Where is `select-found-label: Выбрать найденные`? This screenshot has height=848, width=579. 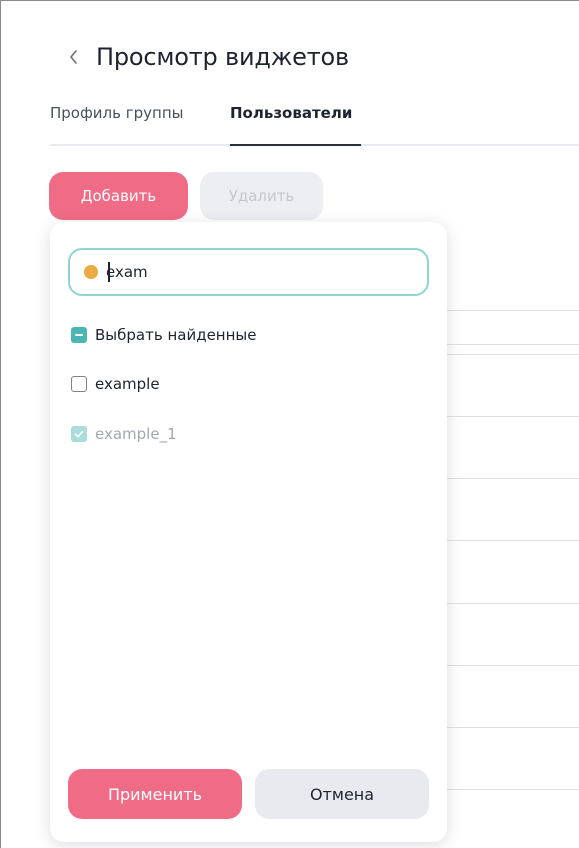 select-found-label: Выбрать найденные is located at coordinates (176, 335).